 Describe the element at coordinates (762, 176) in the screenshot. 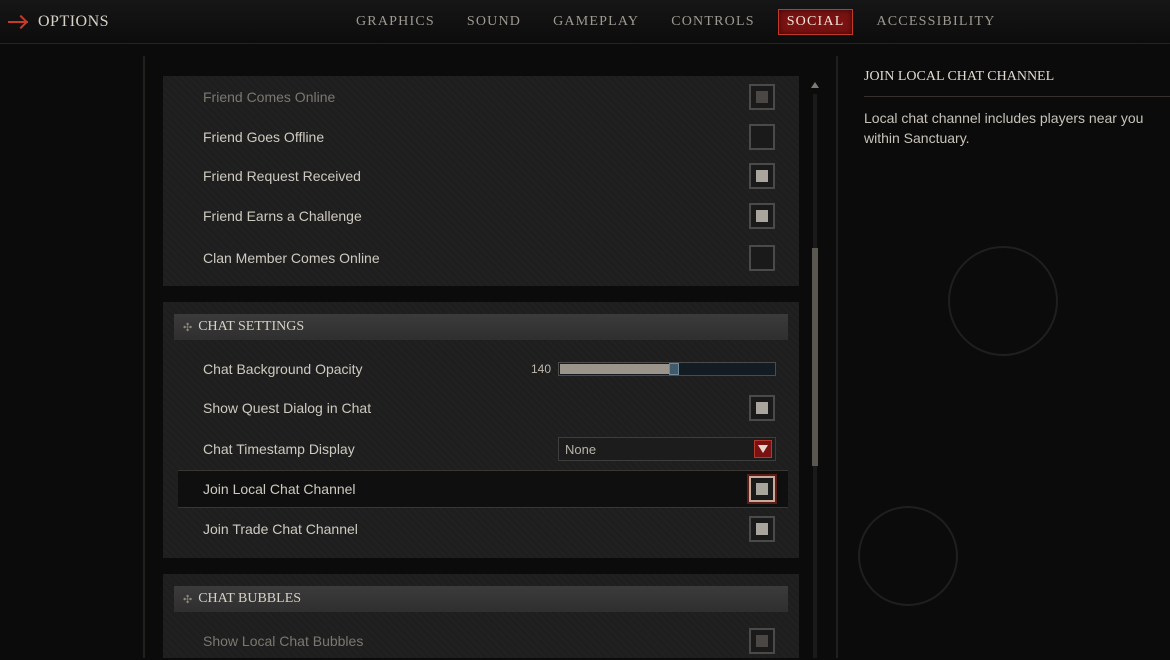

I see `friend-request-received-checkbox` at that location.